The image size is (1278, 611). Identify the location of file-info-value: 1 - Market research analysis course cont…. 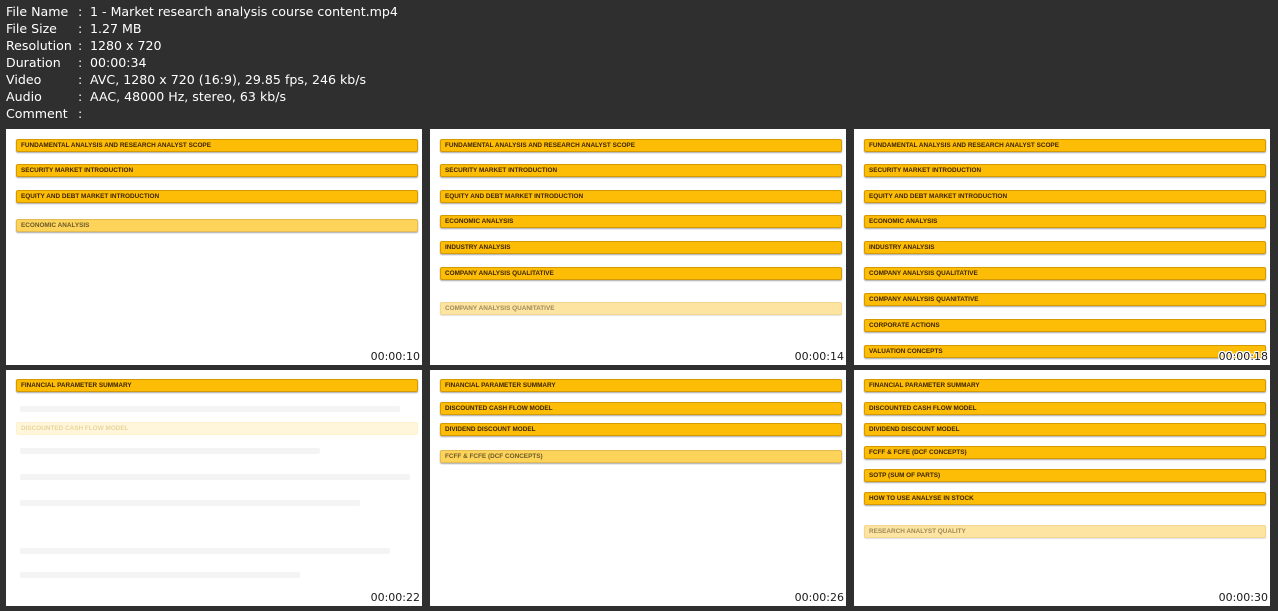
(244, 11).